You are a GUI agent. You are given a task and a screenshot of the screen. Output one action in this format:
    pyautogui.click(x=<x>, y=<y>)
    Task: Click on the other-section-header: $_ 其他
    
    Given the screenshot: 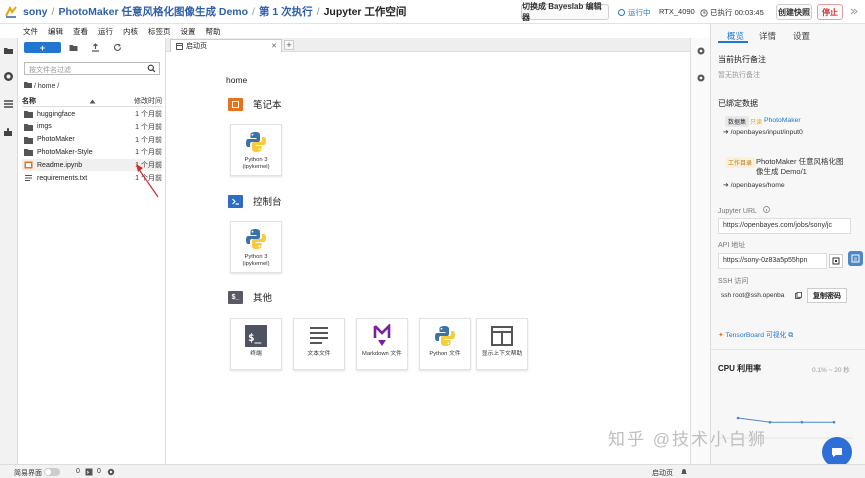 What is the action you would take?
    pyautogui.click(x=250, y=297)
    